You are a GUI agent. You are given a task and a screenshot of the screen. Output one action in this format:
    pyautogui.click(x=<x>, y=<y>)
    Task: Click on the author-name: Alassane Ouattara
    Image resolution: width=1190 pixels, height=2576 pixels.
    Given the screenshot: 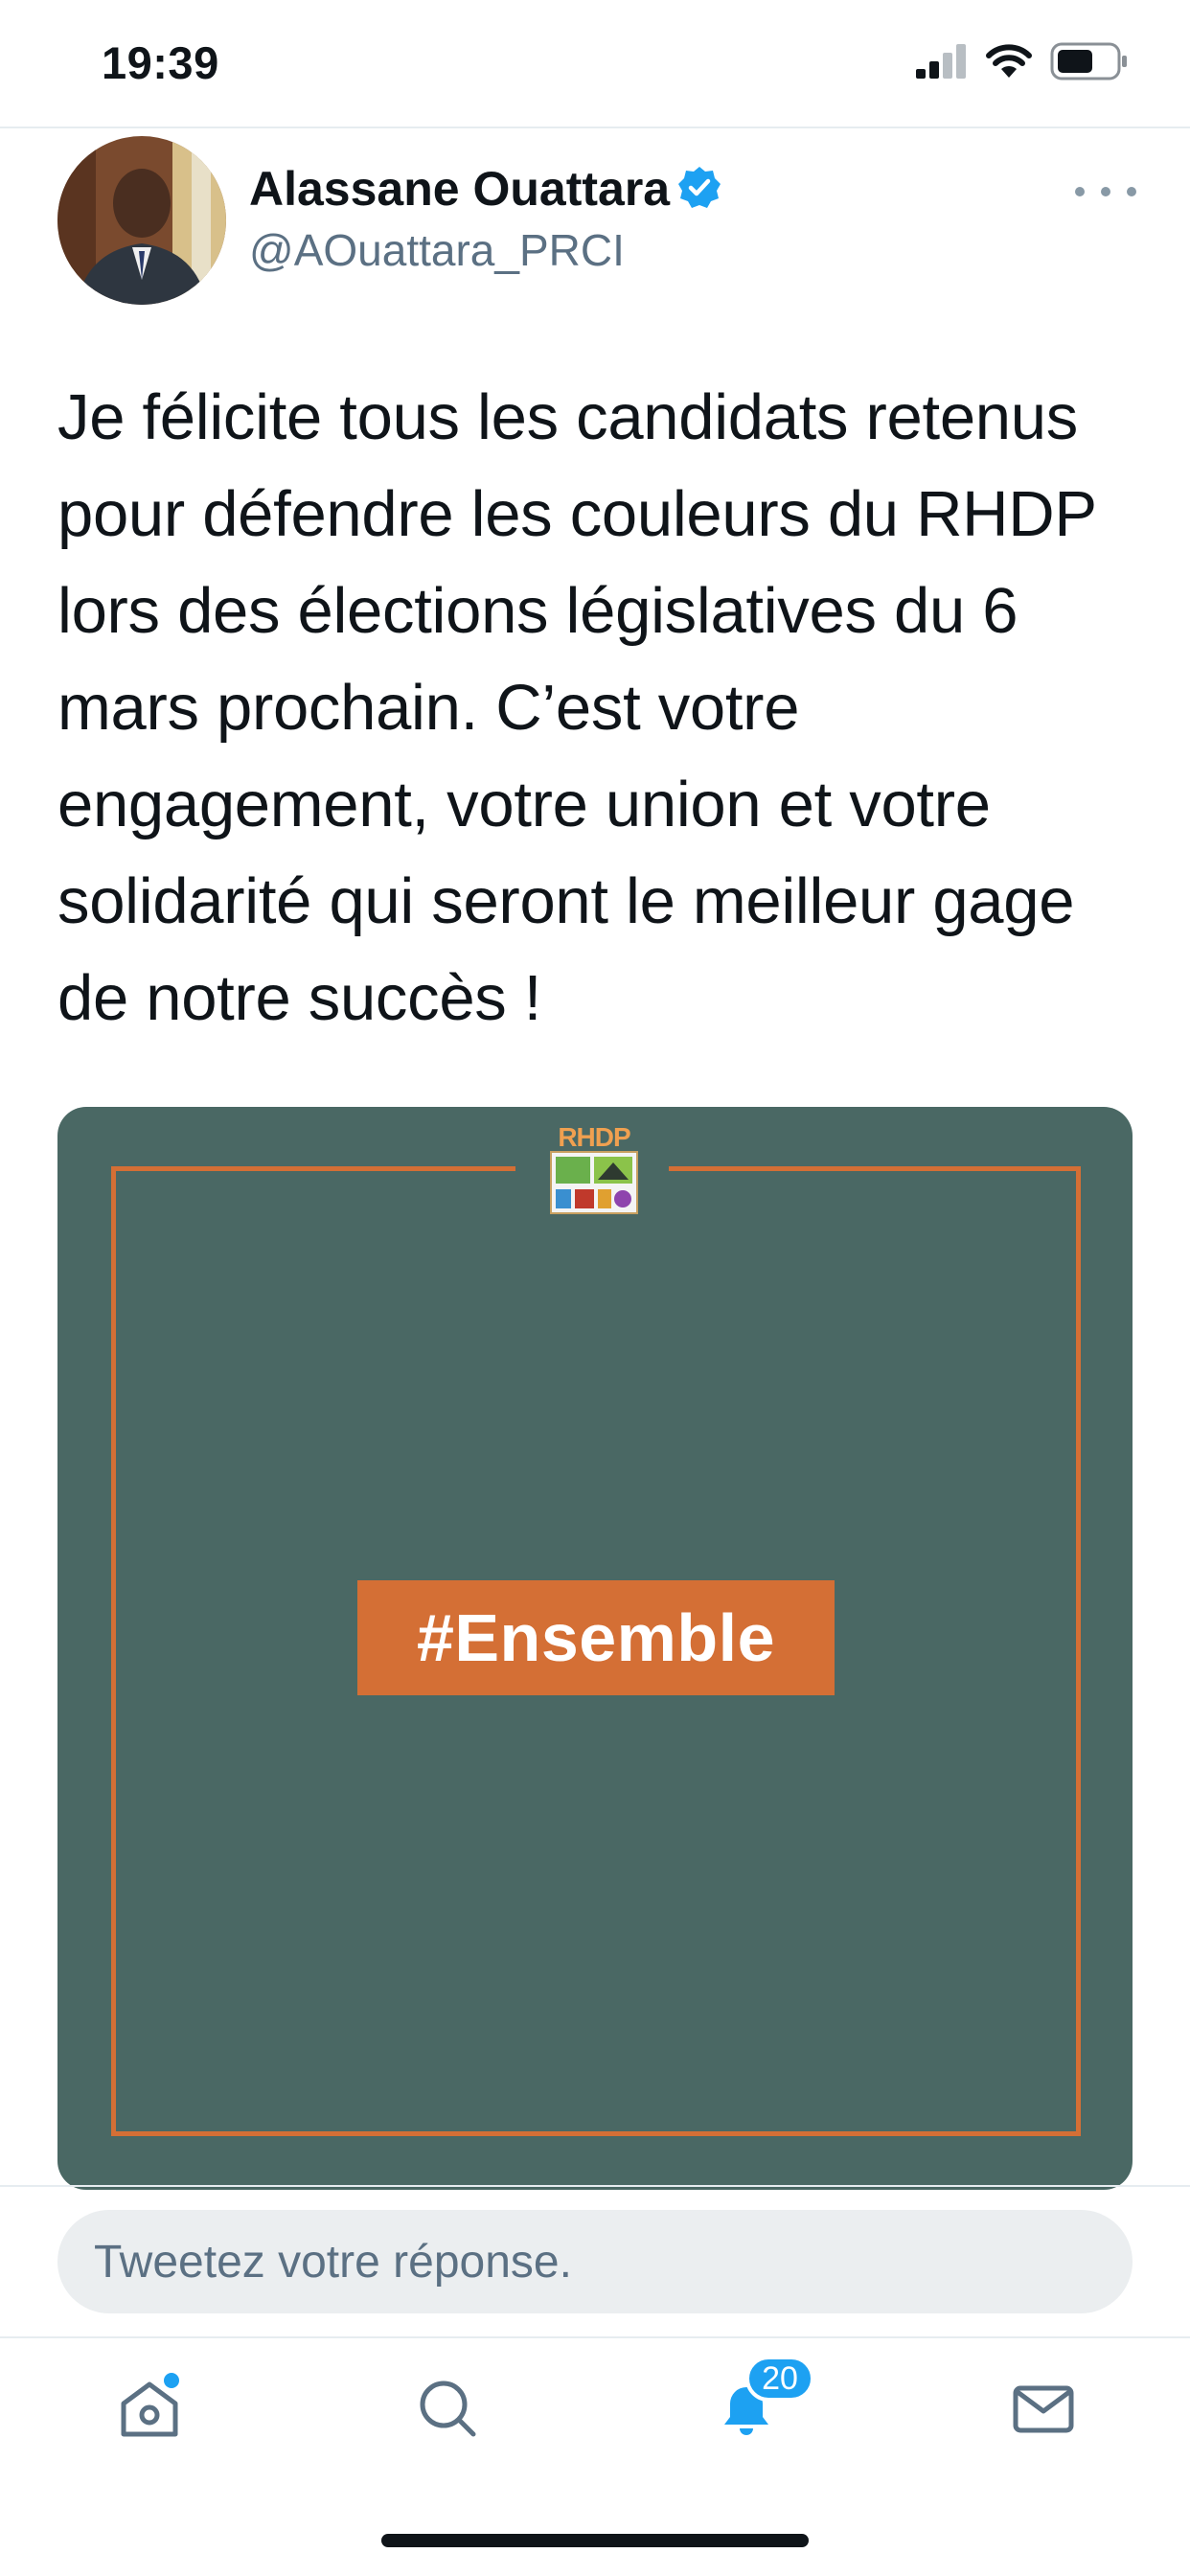 What is the action you would take?
    pyautogui.click(x=460, y=189)
    